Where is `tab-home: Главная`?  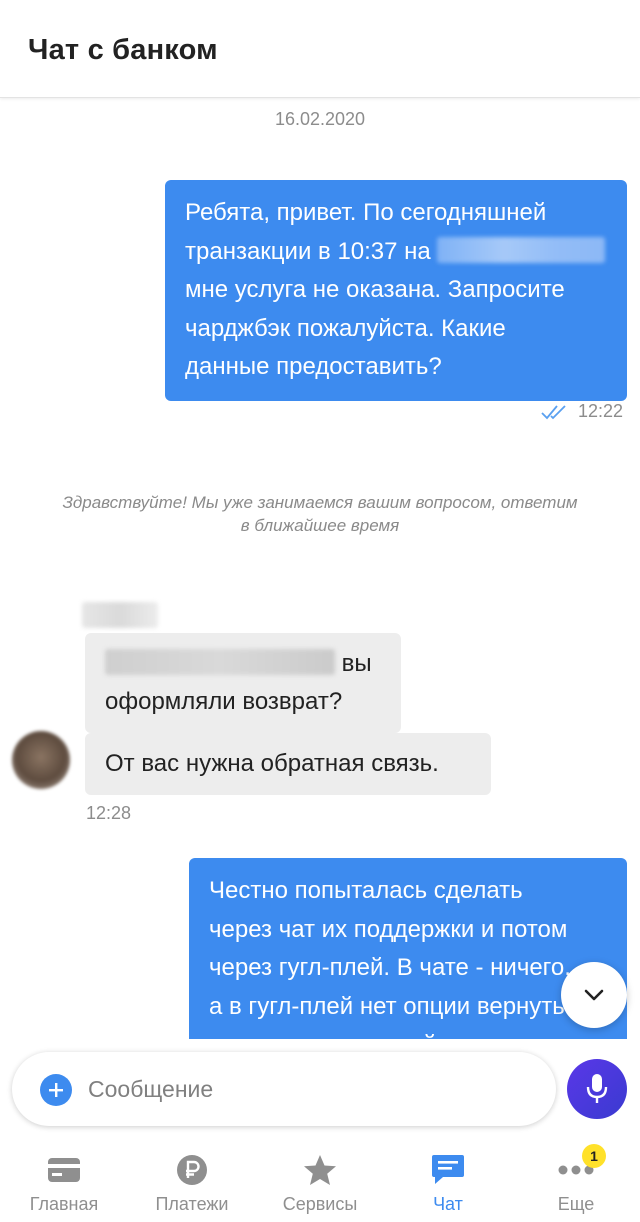
tab-home: Главная is located at coordinates (64, 1181).